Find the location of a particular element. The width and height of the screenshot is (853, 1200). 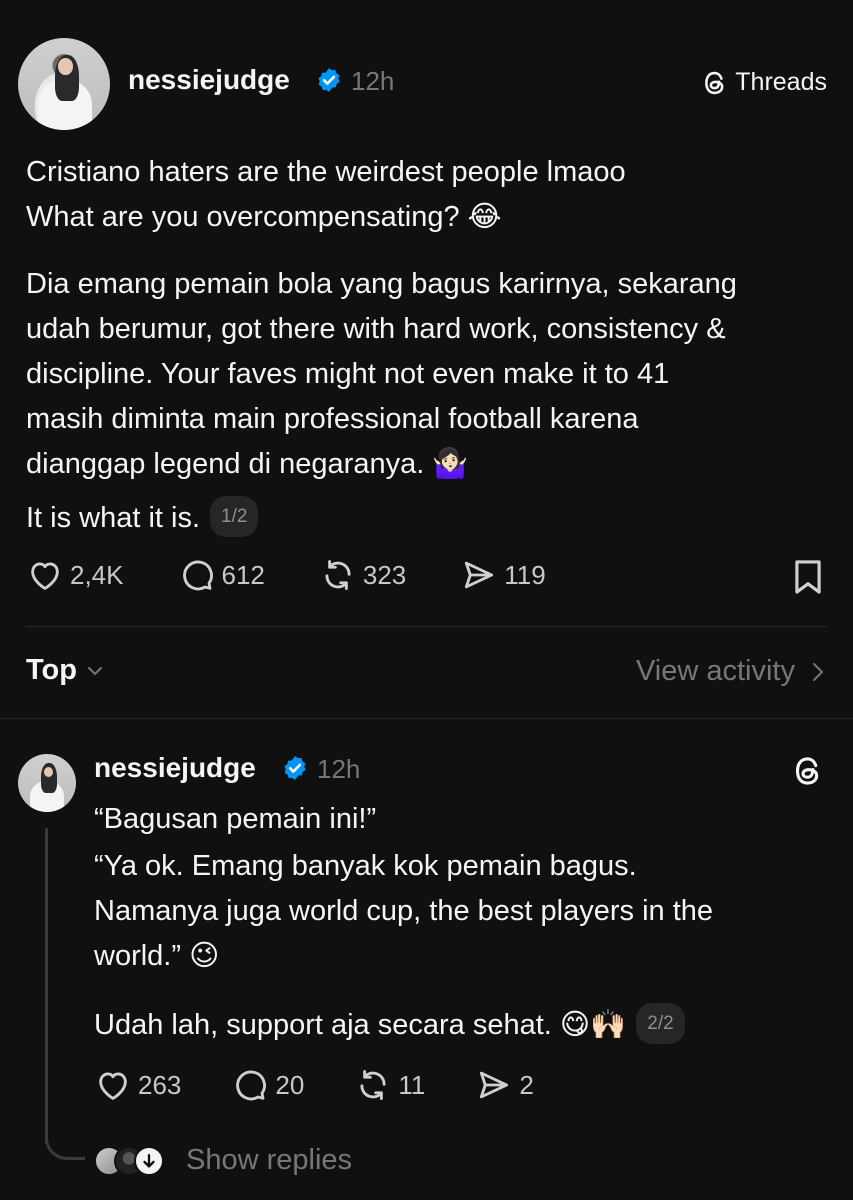

threads-brand-label: Threads is located at coordinates (781, 82).